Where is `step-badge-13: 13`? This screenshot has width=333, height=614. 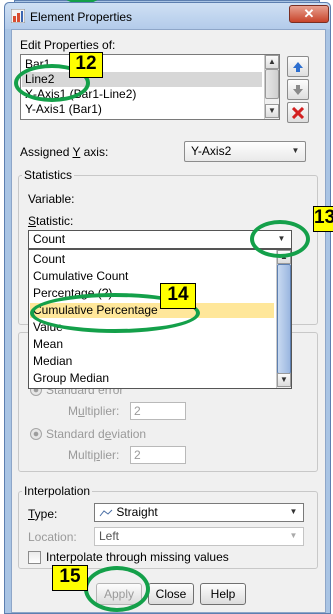
step-badge-13: 13 is located at coordinates (323, 219).